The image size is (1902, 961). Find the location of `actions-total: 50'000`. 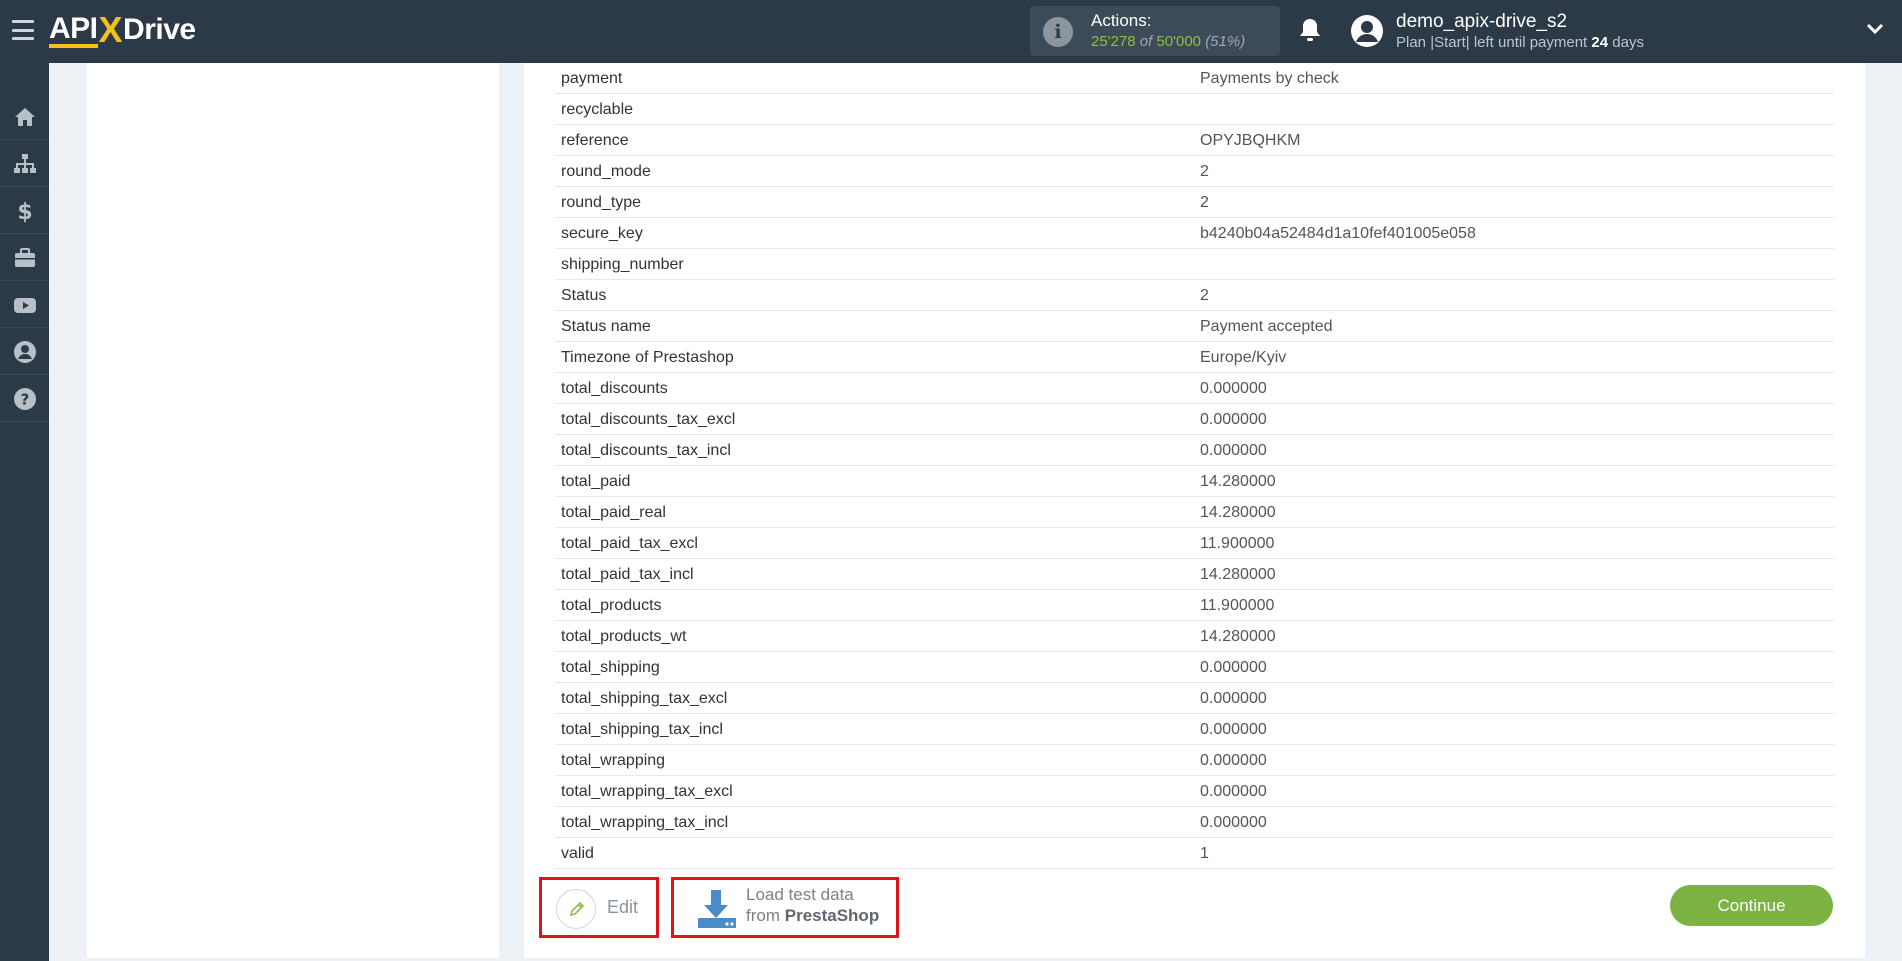

actions-total: 50'000 is located at coordinates (1179, 41).